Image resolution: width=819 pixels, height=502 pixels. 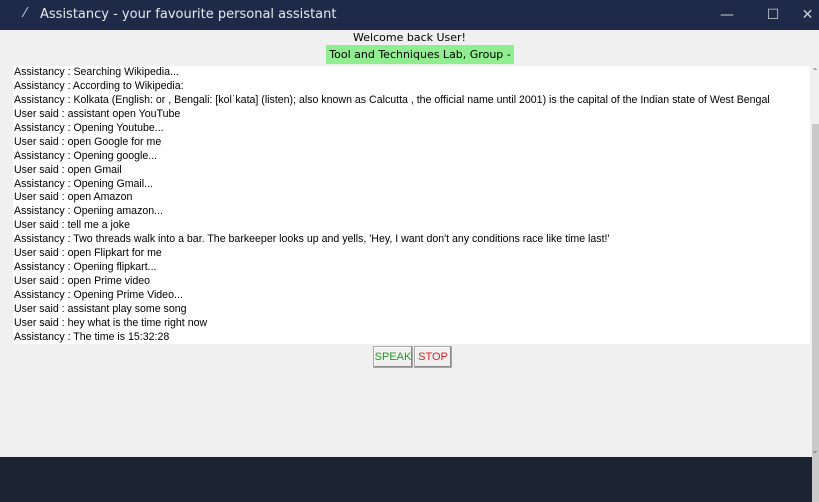 I want to click on stop-button: STOP, so click(x=433, y=357).